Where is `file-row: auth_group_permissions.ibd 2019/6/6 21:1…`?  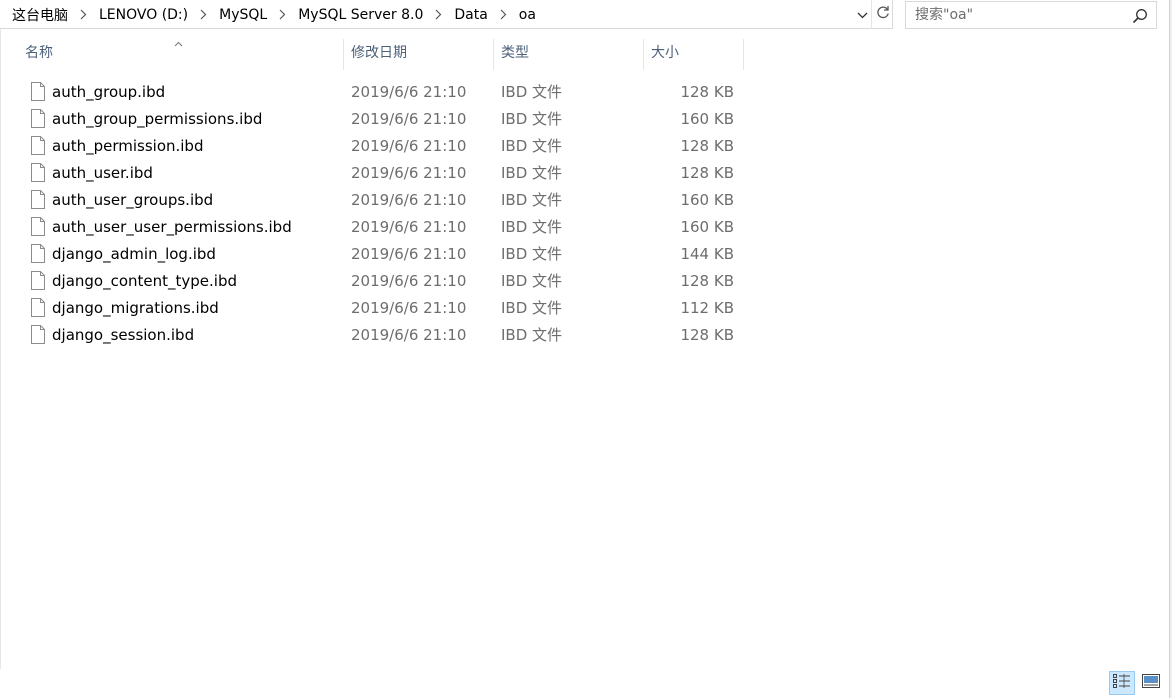 file-row: auth_group_permissions.ibd 2019/6/6 21:1… is located at coordinates (372, 119).